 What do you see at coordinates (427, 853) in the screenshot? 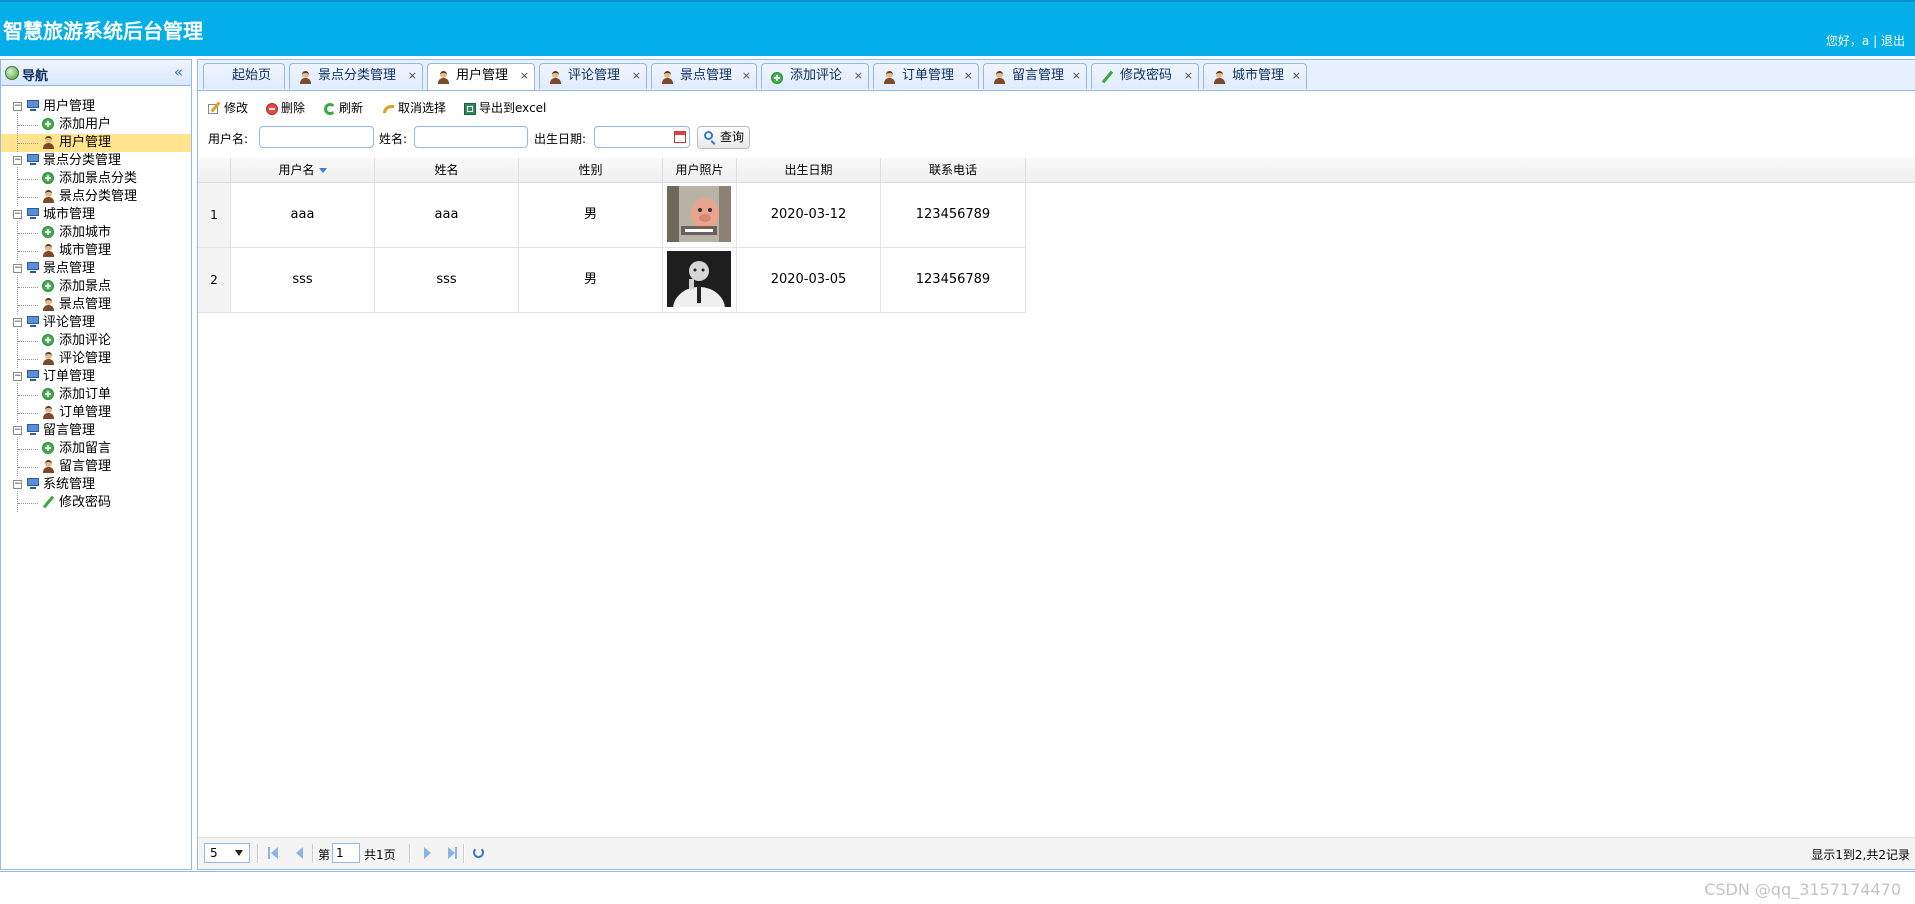
I see `next-page-icon` at bounding box center [427, 853].